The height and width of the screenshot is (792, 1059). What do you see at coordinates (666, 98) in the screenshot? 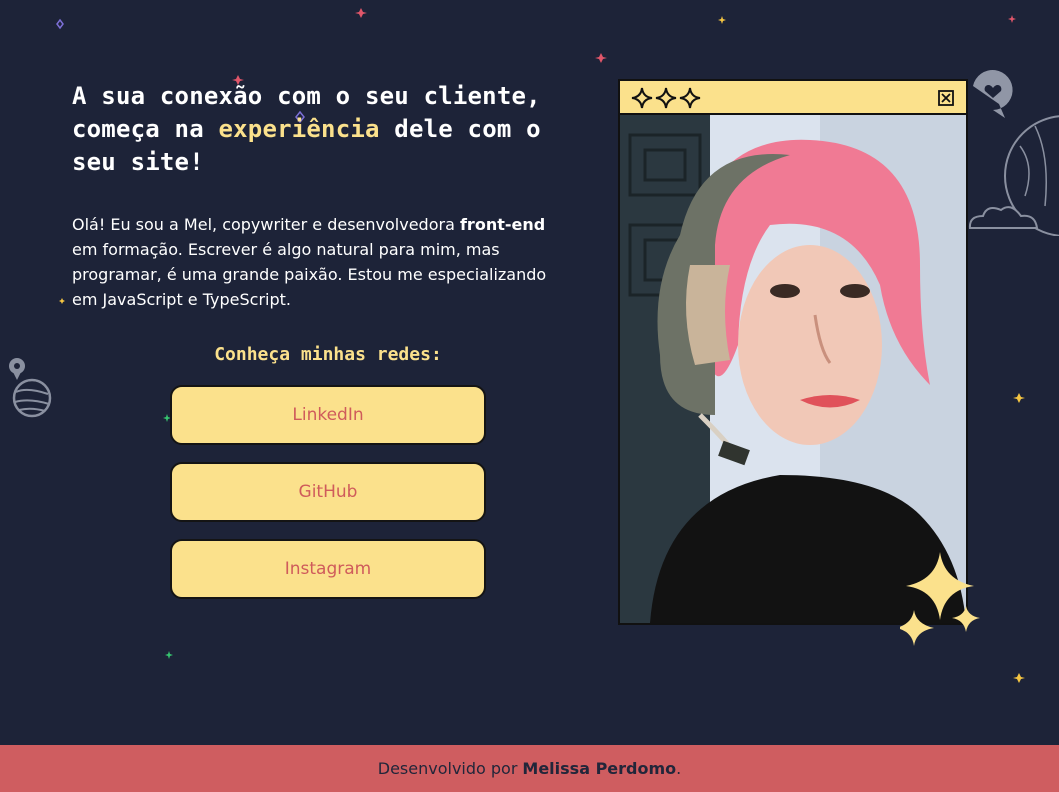
I see `sparkle-icons` at bounding box center [666, 98].